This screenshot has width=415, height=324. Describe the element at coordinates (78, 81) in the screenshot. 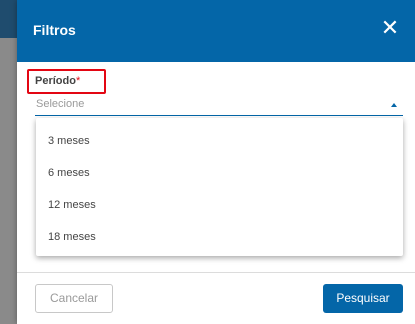

I see `required-mark: *` at that location.